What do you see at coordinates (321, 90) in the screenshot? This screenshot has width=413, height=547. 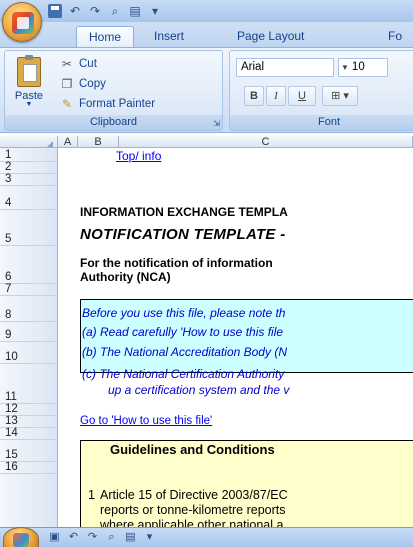 I see `font-group: Arial ▼ 10 B I U ⊞ ▾ Font` at bounding box center [321, 90].